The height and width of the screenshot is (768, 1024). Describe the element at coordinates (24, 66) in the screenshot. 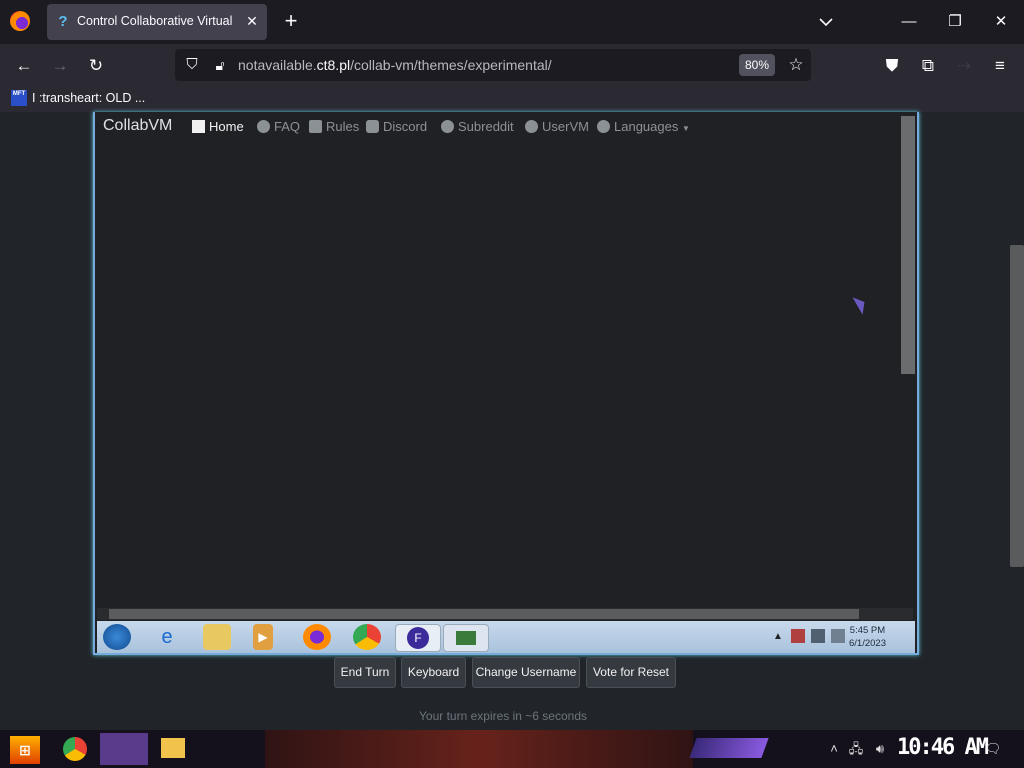

I see `back-arrow-icon: ←` at that location.